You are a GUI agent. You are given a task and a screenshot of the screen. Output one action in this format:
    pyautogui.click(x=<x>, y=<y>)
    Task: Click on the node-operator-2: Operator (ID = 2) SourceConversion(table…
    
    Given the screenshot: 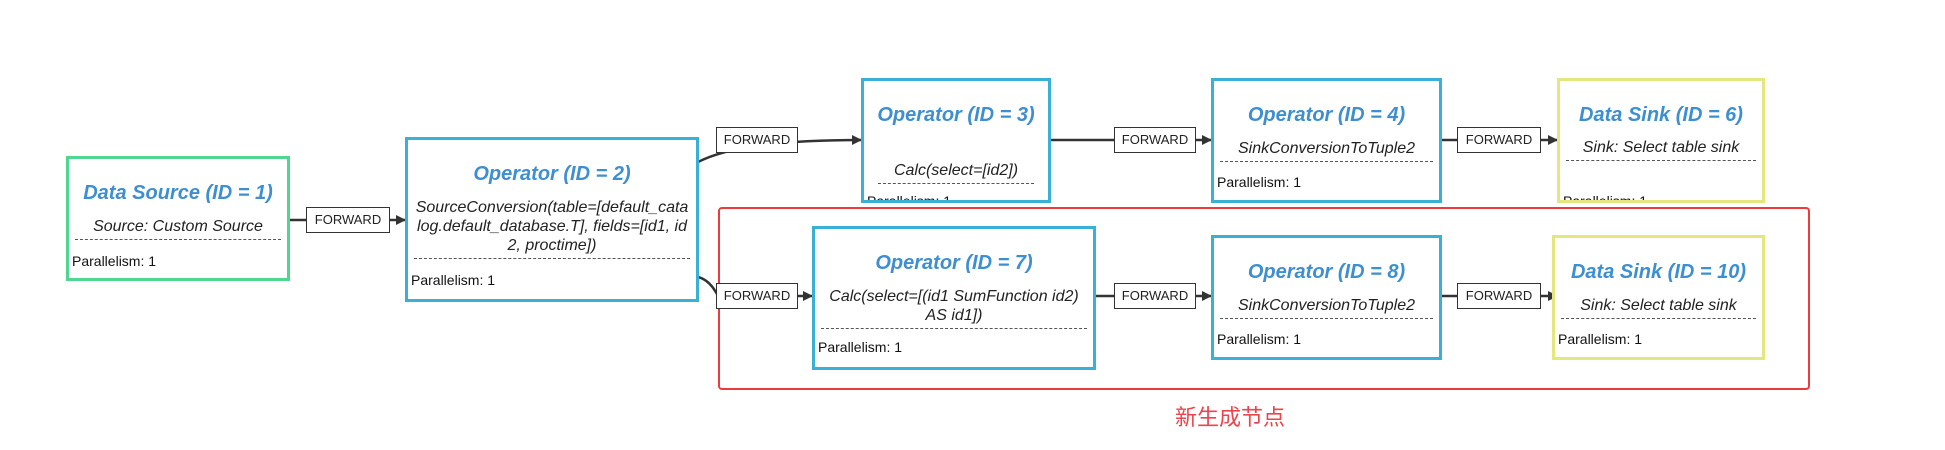 What is the action you would take?
    pyautogui.click(x=552, y=219)
    